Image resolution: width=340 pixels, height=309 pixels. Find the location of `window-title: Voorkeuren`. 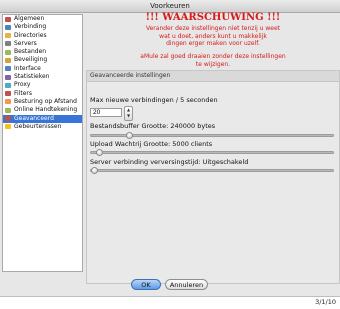

window-title: Voorkeuren is located at coordinates (170, 6).